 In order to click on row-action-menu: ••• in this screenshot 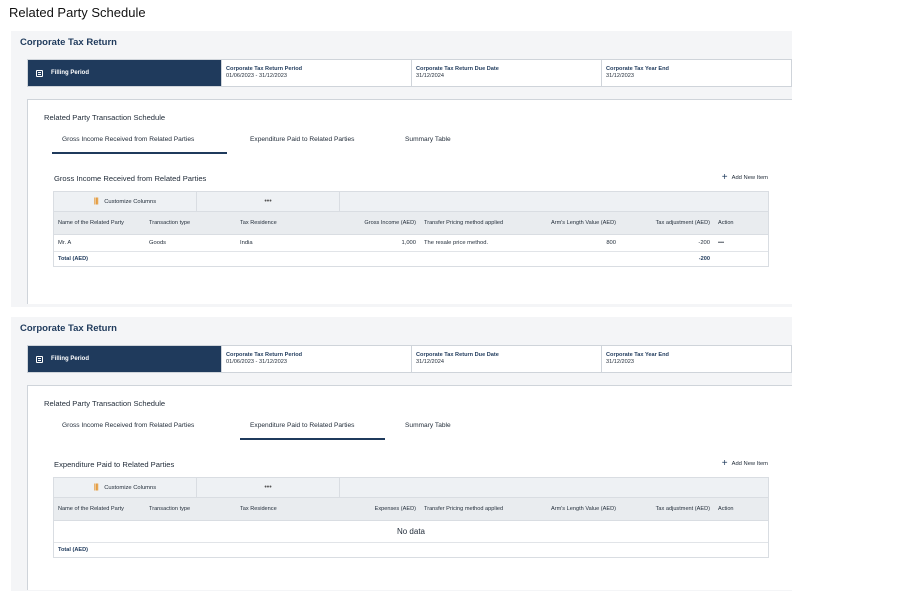, I will do `click(741, 243)`.